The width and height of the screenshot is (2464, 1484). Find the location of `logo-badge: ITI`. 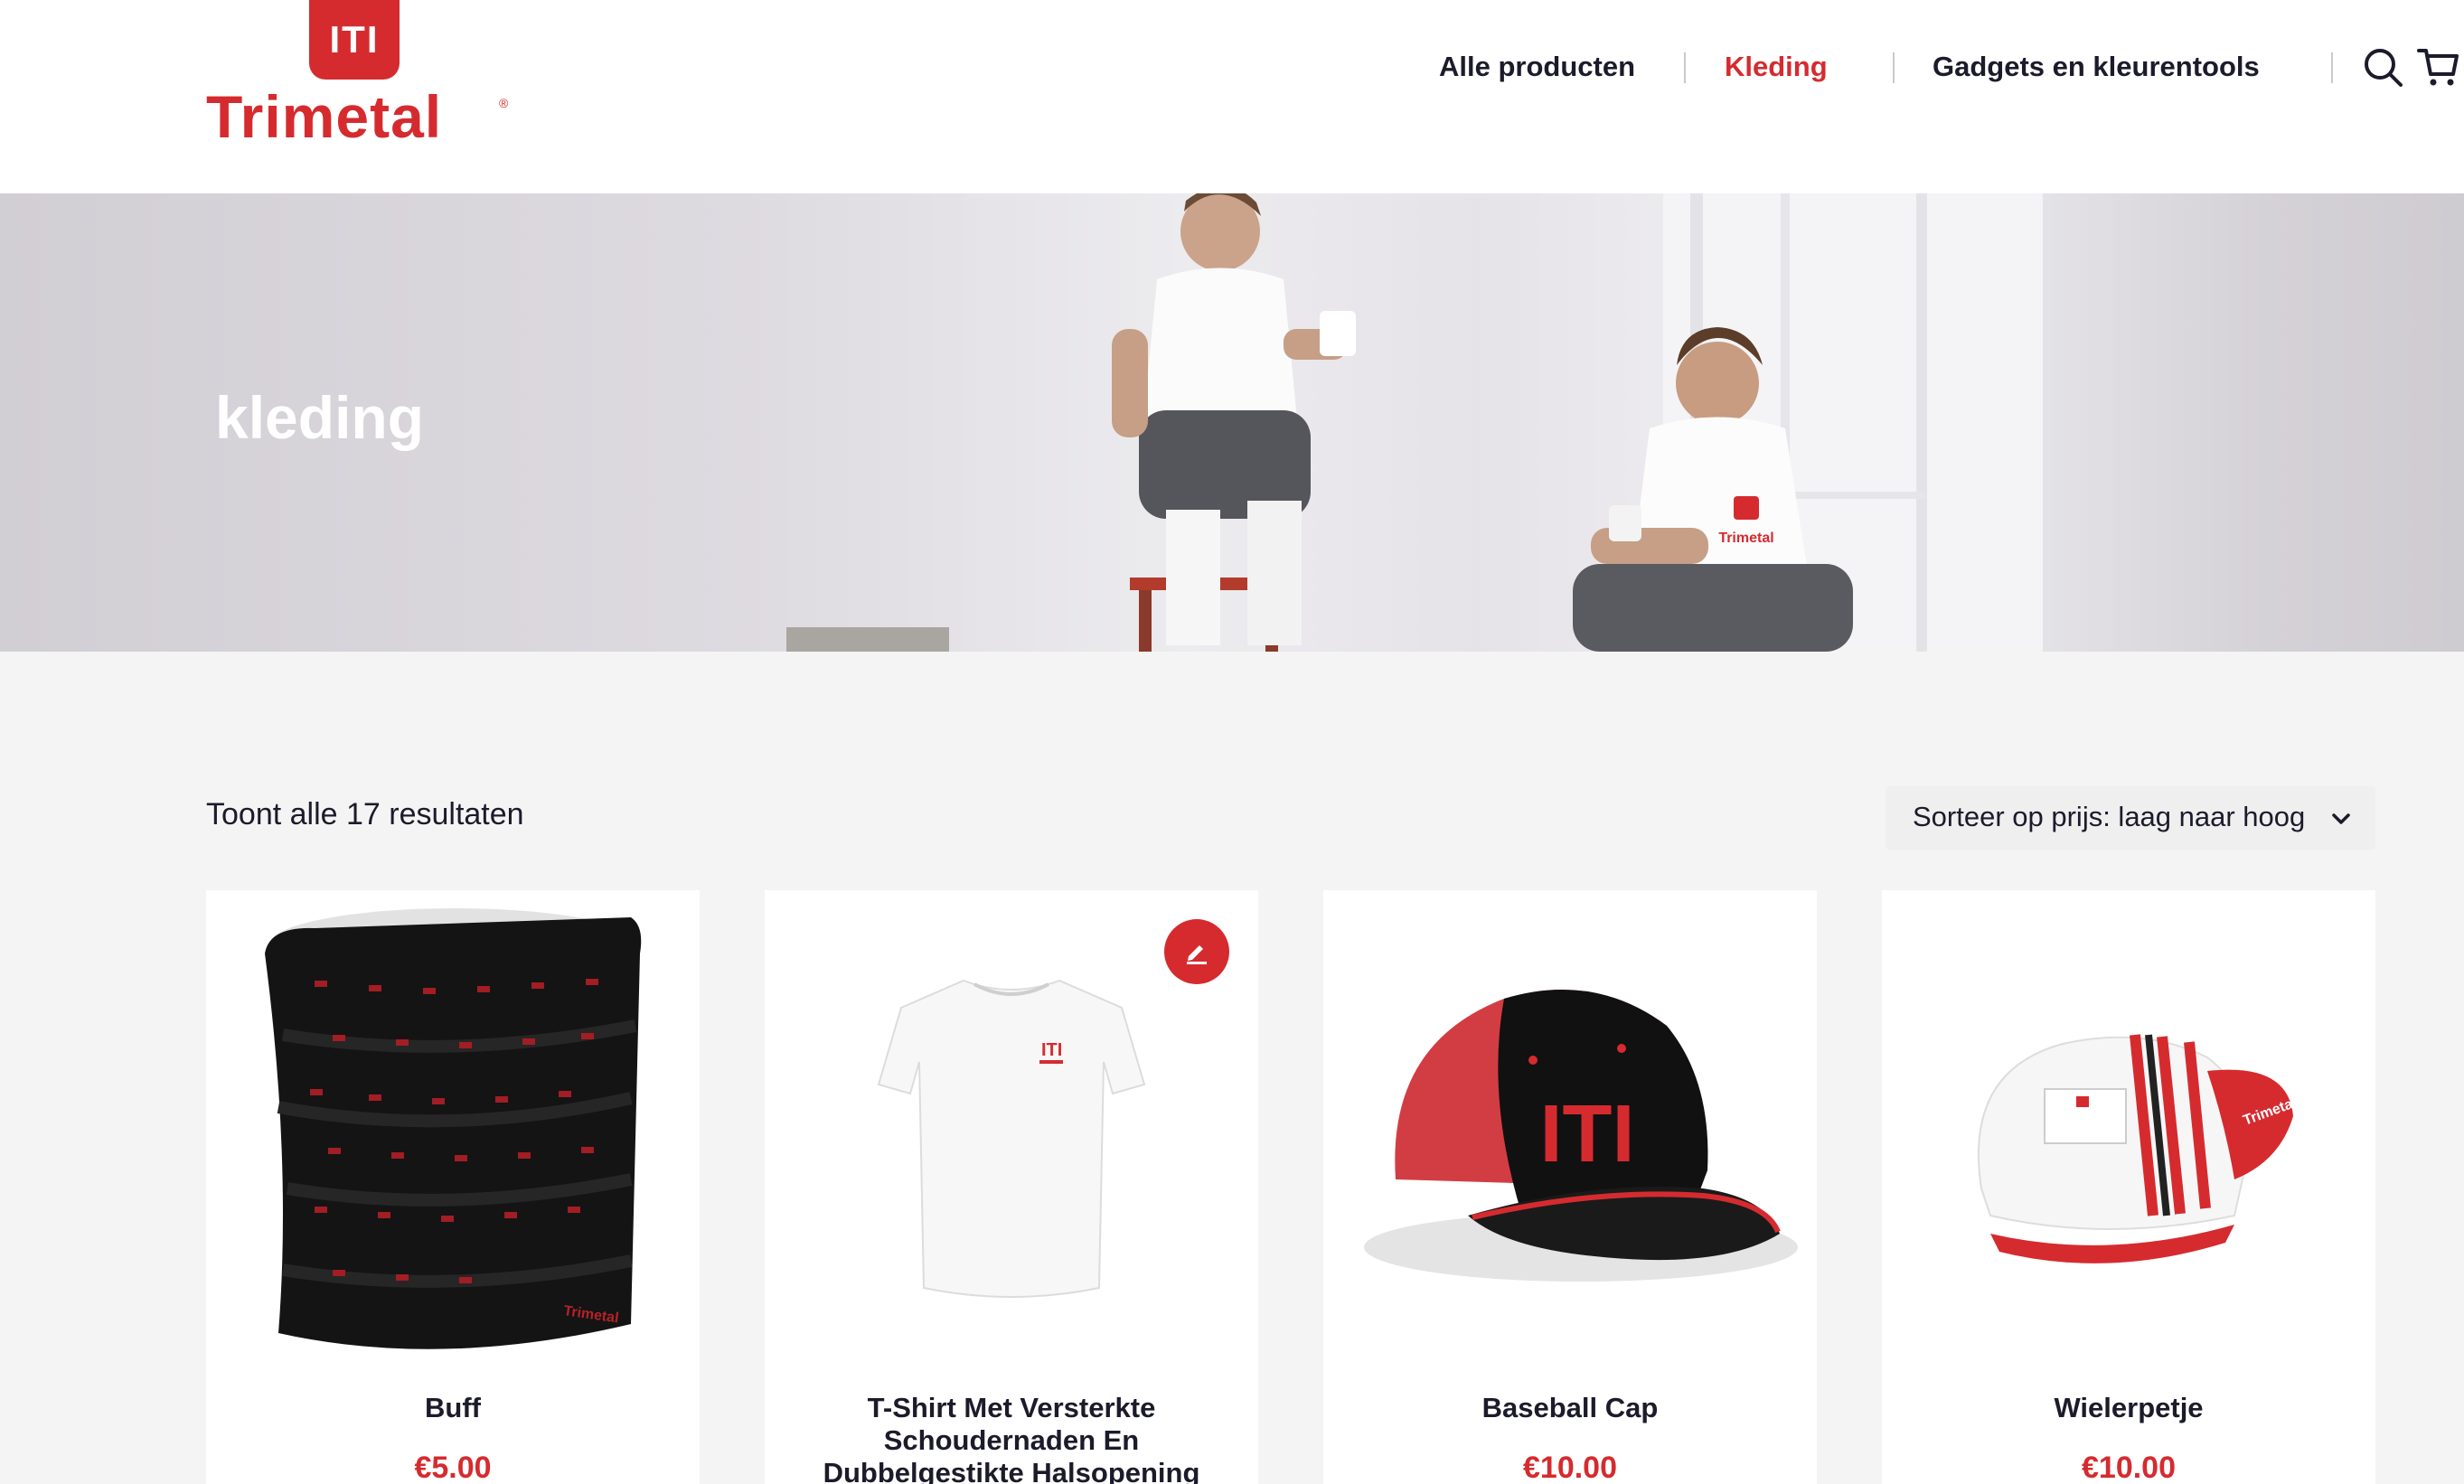

logo-badge: ITI is located at coordinates (354, 40).